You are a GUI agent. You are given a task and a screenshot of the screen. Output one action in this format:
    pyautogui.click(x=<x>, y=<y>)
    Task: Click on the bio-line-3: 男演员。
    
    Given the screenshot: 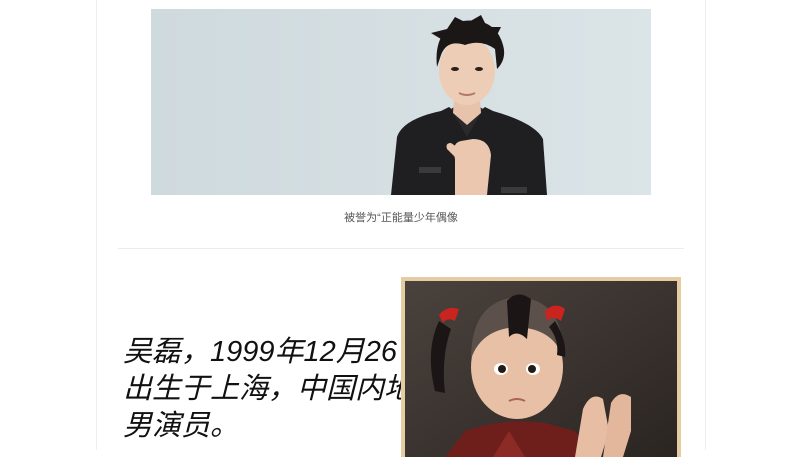 What is the action you would take?
    pyautogui.click(x=181, y=426)
    